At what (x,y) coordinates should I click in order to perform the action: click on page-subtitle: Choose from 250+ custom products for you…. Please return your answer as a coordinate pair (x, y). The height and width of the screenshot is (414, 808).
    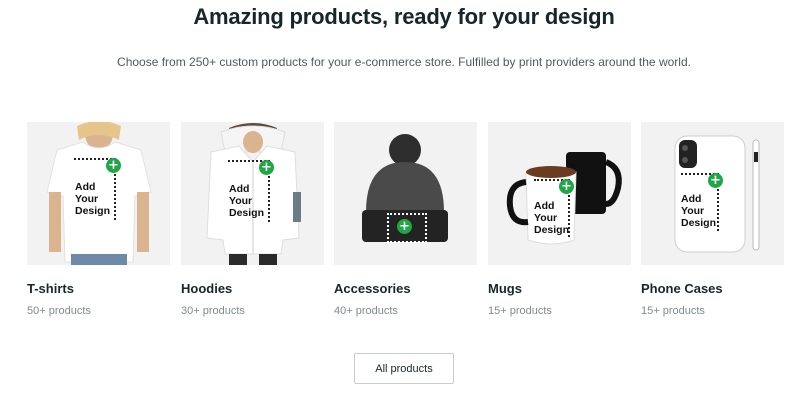
    Looking at the image, I should click on (404, 62).